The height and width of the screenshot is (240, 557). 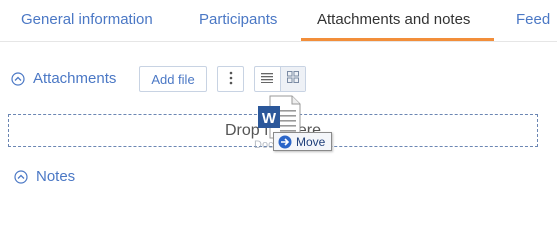 I want to click on more-vertical-icon, so click(x=231, y=79).